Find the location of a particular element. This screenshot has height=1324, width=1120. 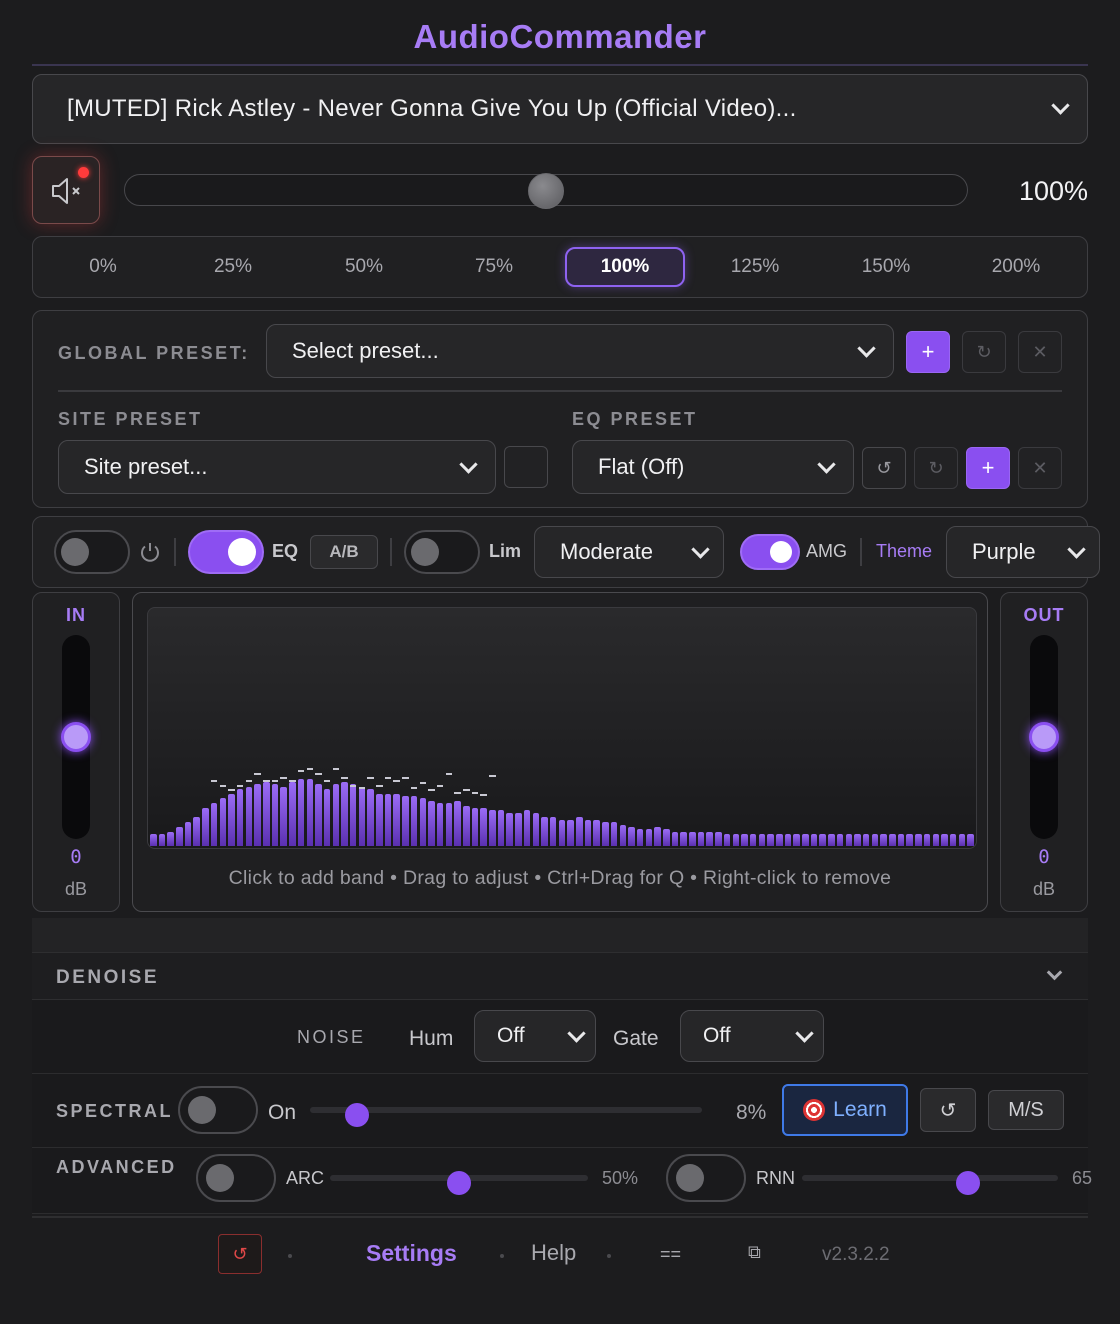

volume-preset-150pct: 150% is located at coordinates (886, 267).